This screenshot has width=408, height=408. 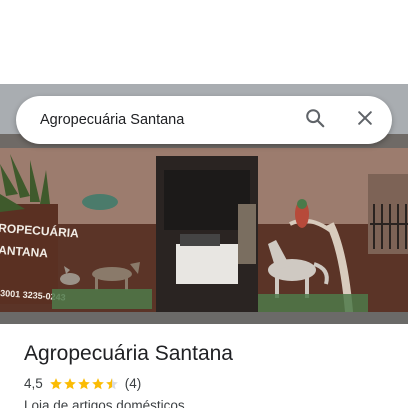 I want to click on search-bar: Agropecuária Santana, so click(x=204, y=120).